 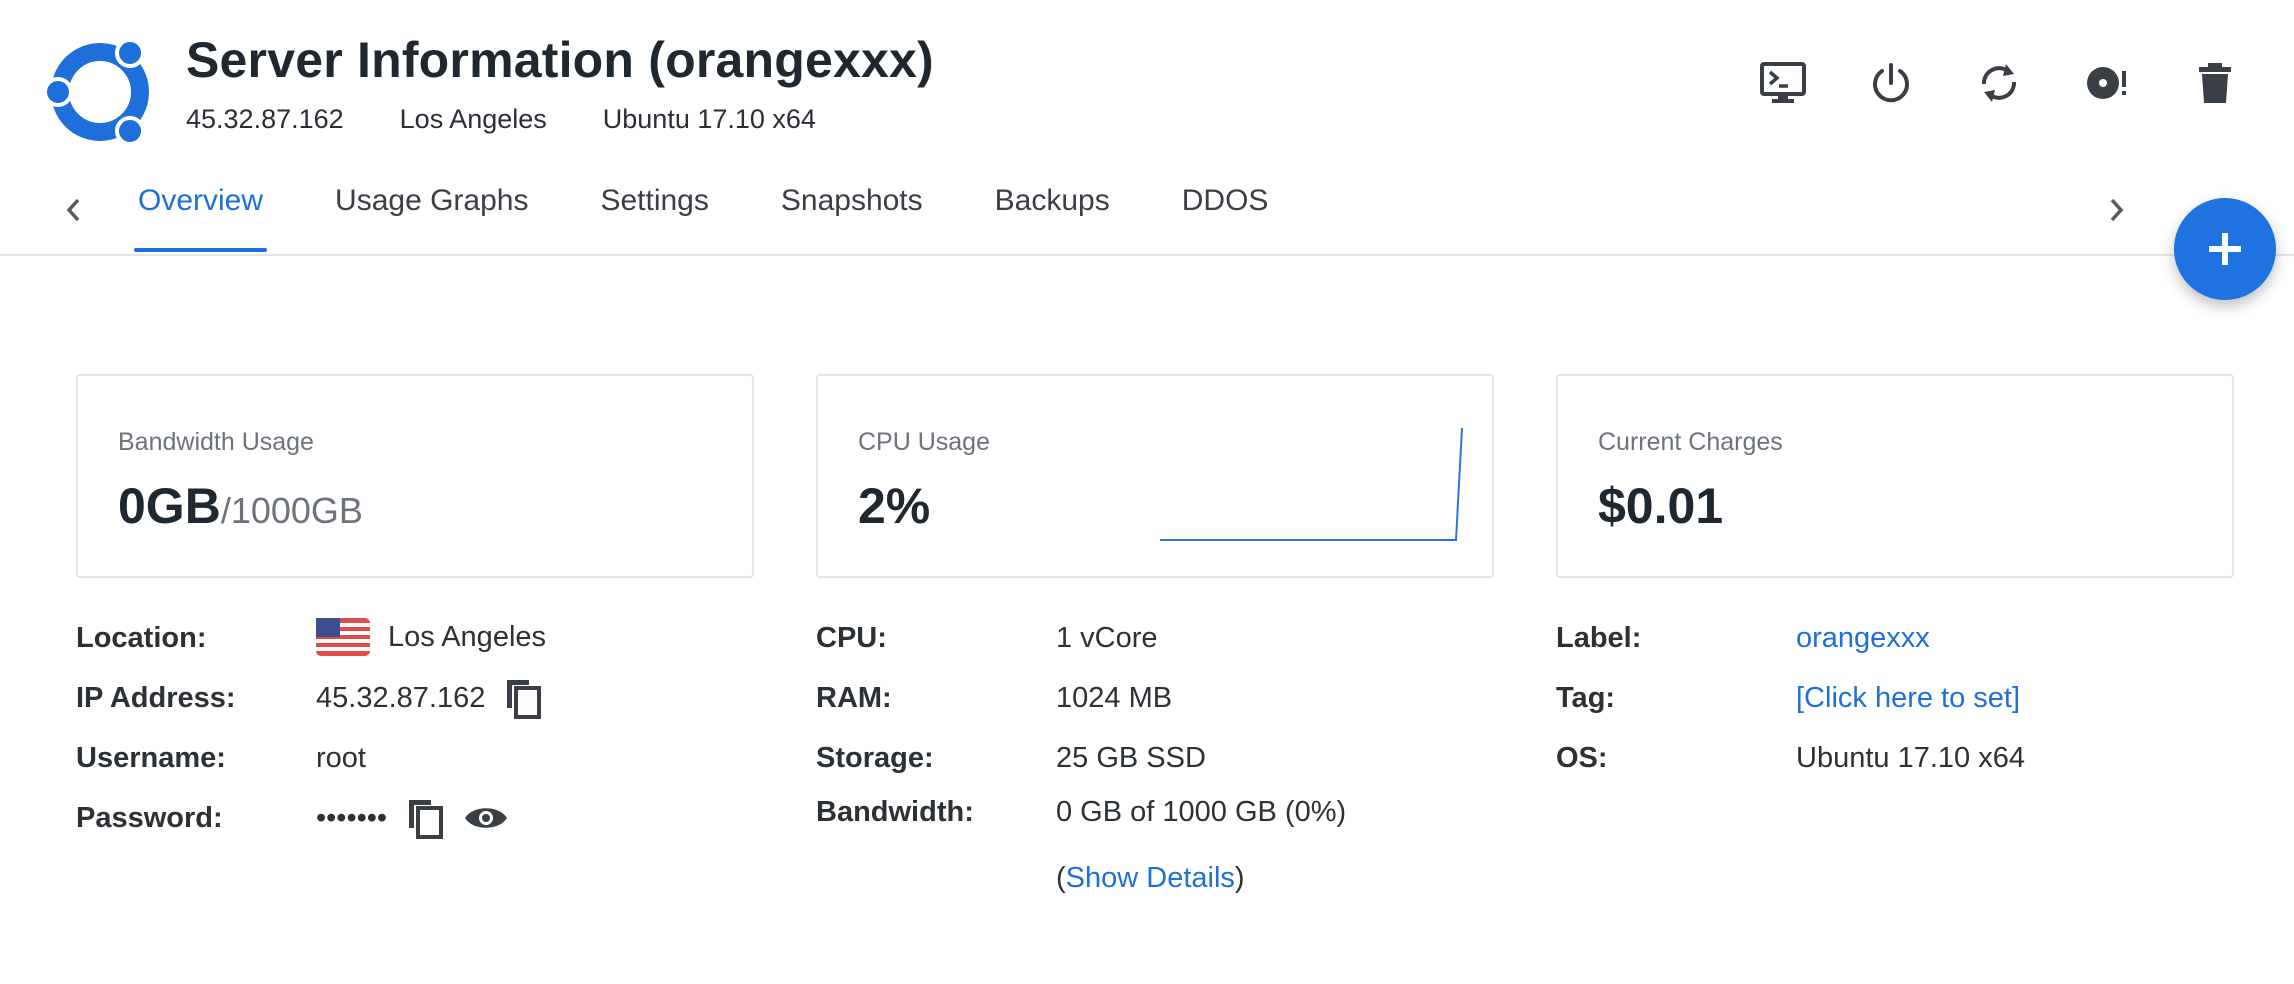 I want to click on location-value: Los Angeles, so click(x=431, y=637).